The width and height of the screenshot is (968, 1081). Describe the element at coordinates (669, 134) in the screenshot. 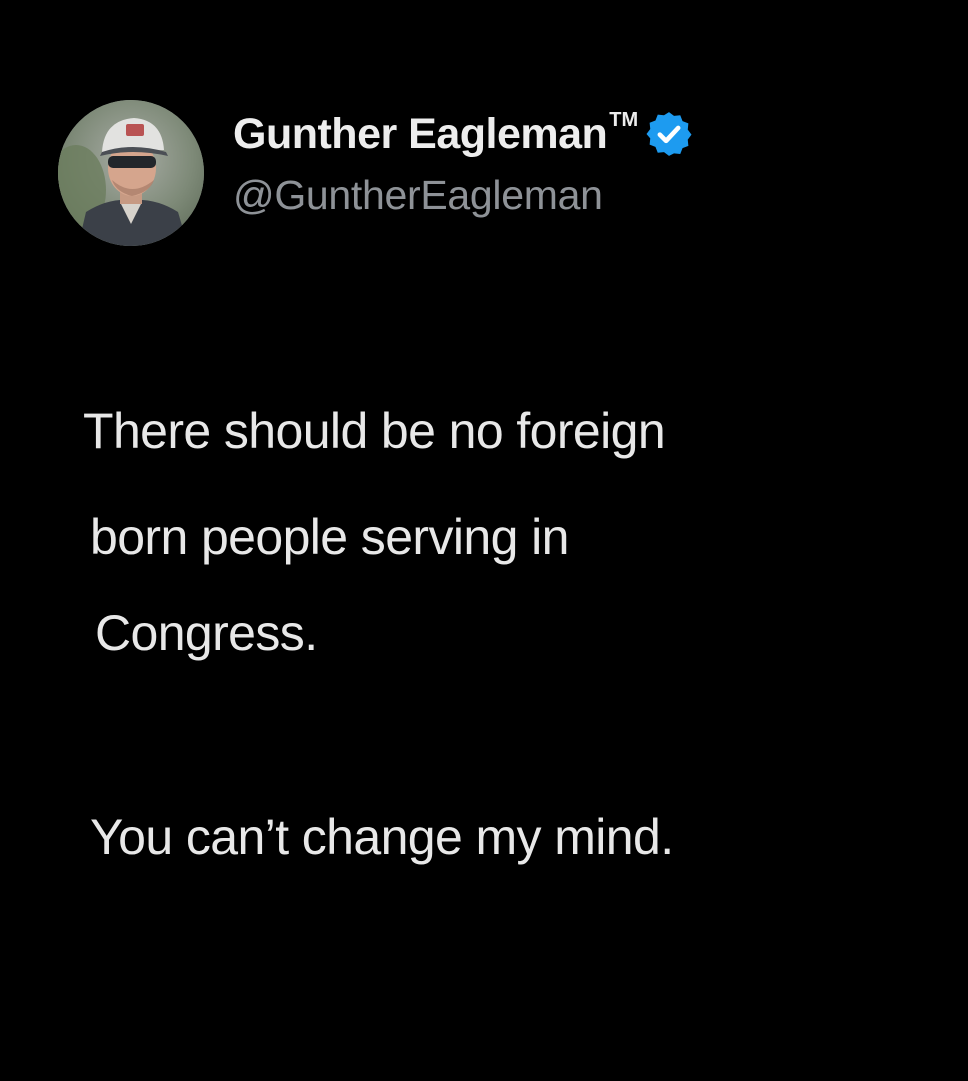

I see `verified-checkmark-icon` at that location.